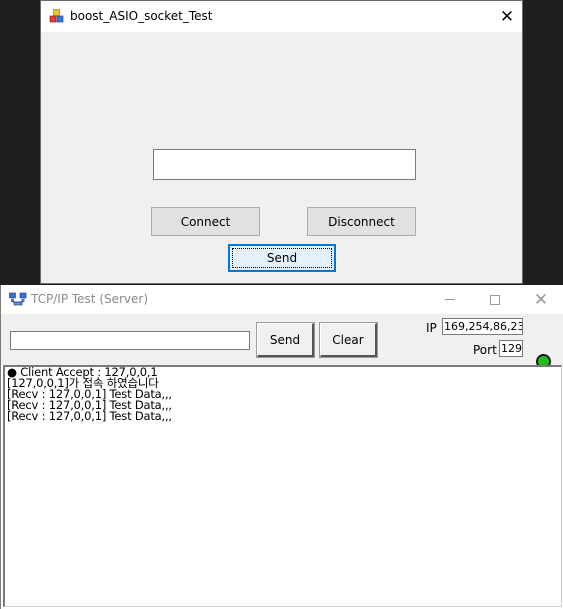 This screenshot has height=609, width=563. What do you see at coordinates (57, 16) in the screenshot?
I see `app-cubes-icon` at bounding box center [57, 16].